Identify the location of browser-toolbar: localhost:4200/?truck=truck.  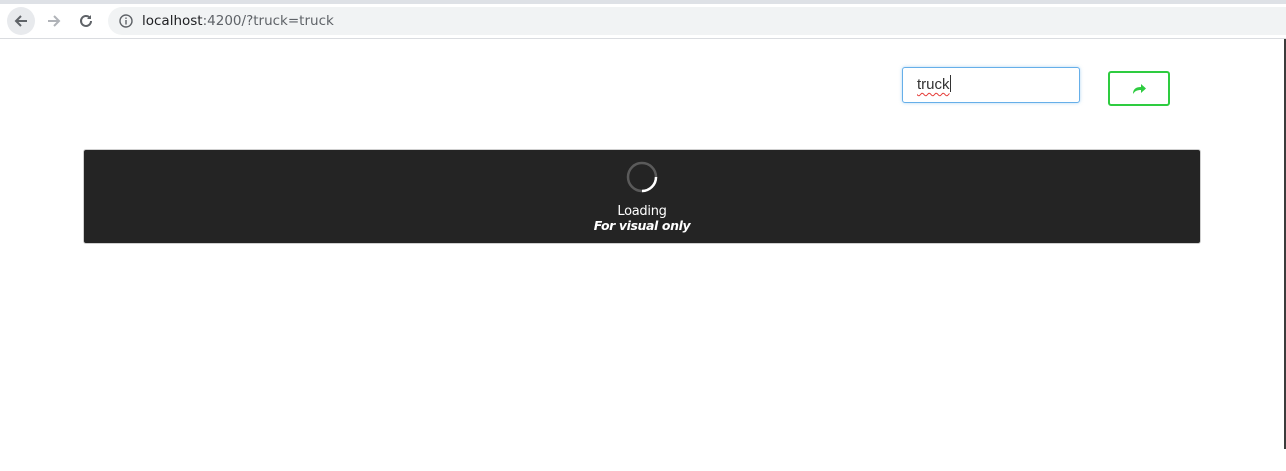
(643, 21).